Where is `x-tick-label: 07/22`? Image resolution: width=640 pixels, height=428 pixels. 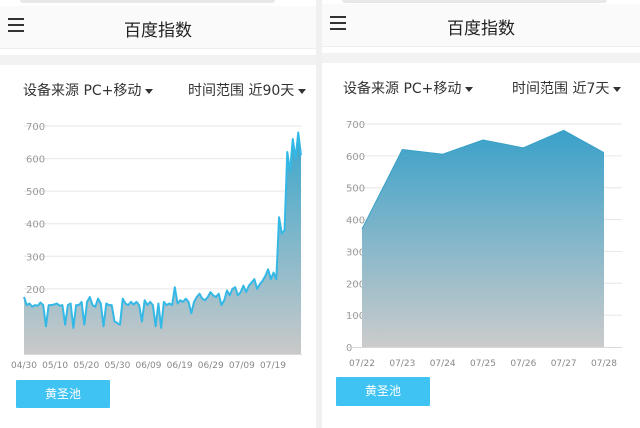
x-tick-label: 07/22 is located at coordinates (362, 364).